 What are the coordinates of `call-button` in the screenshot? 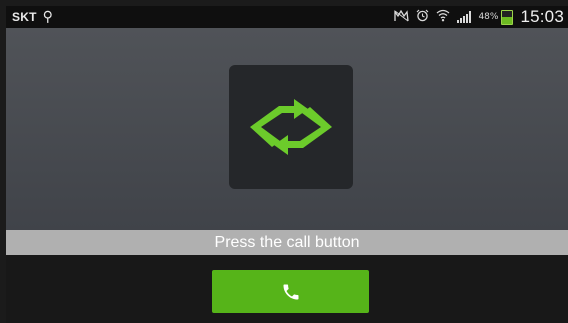 It's located at (290, 291).